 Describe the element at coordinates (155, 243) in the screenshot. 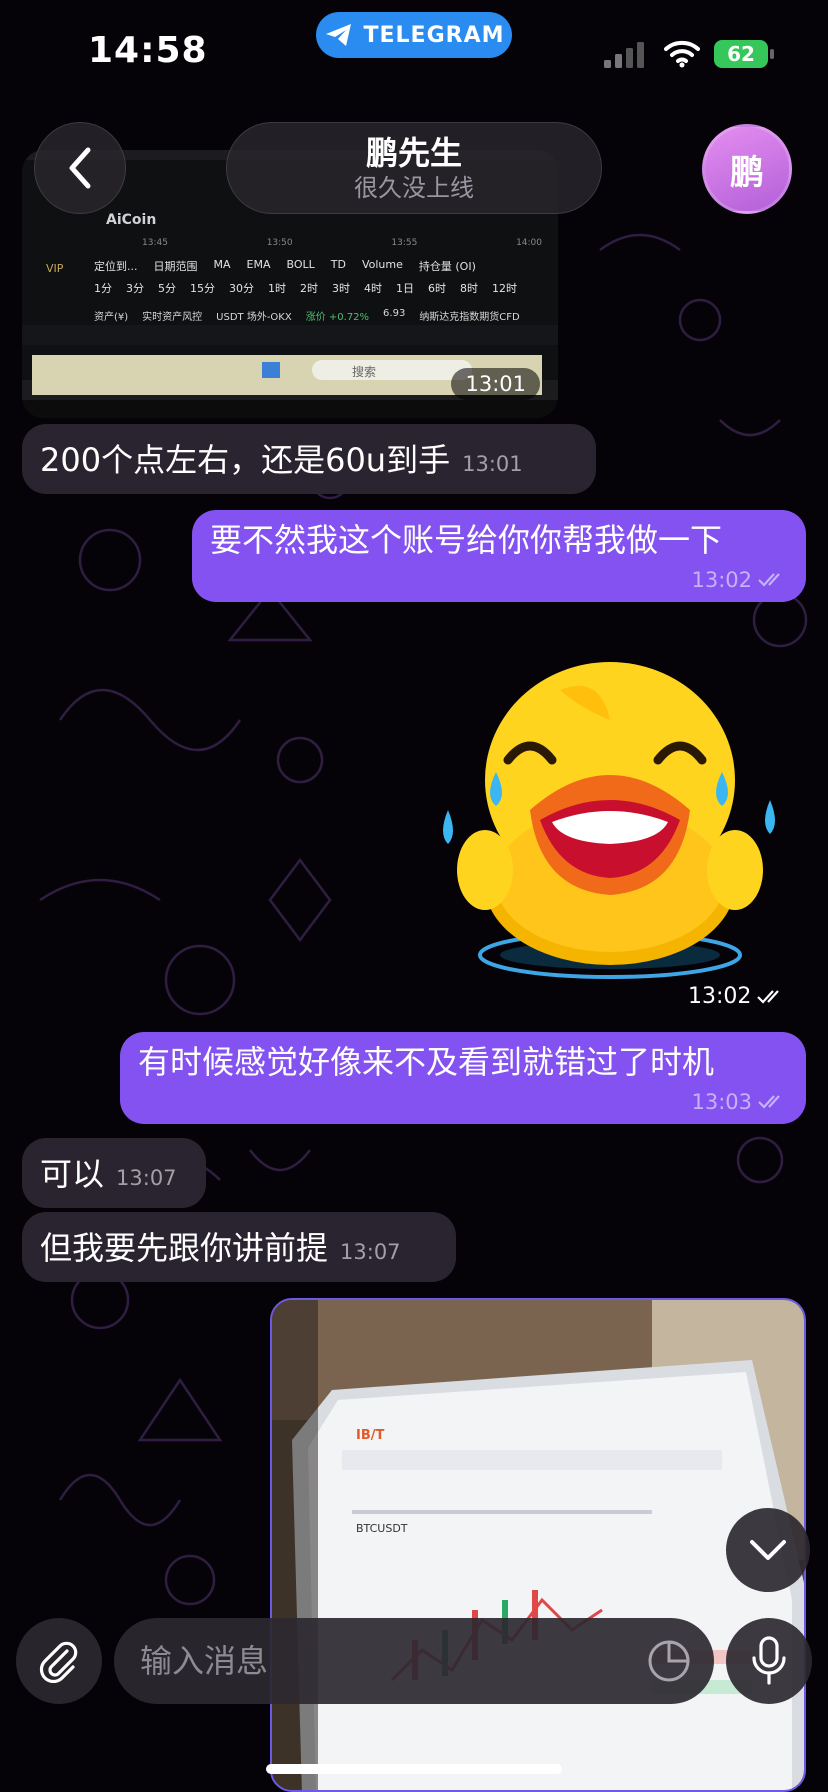

I see `time-label: 13:45` at that location.